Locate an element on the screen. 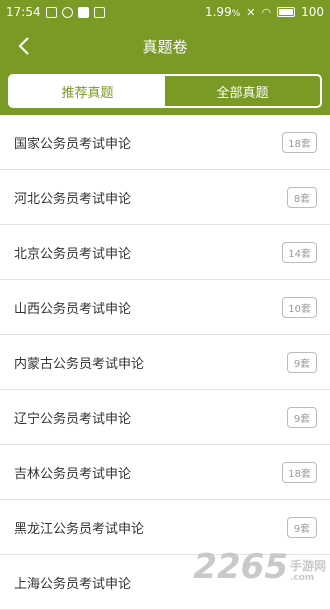  list-item: 山西公务员考试申论 10套 is located at coordinates (165, 307).